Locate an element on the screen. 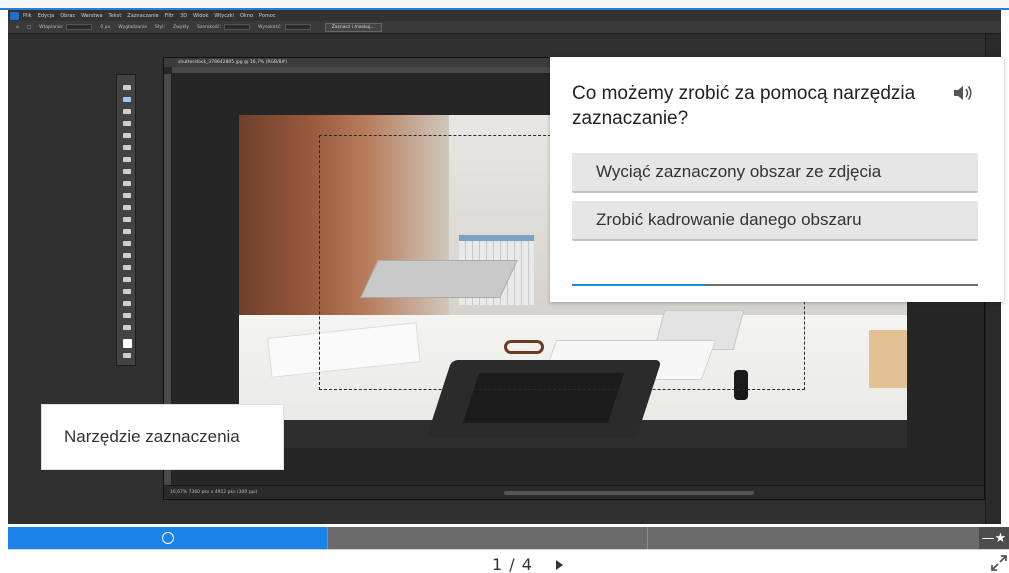  ps-menu-item: 3D is located at coordinates (184, 15).